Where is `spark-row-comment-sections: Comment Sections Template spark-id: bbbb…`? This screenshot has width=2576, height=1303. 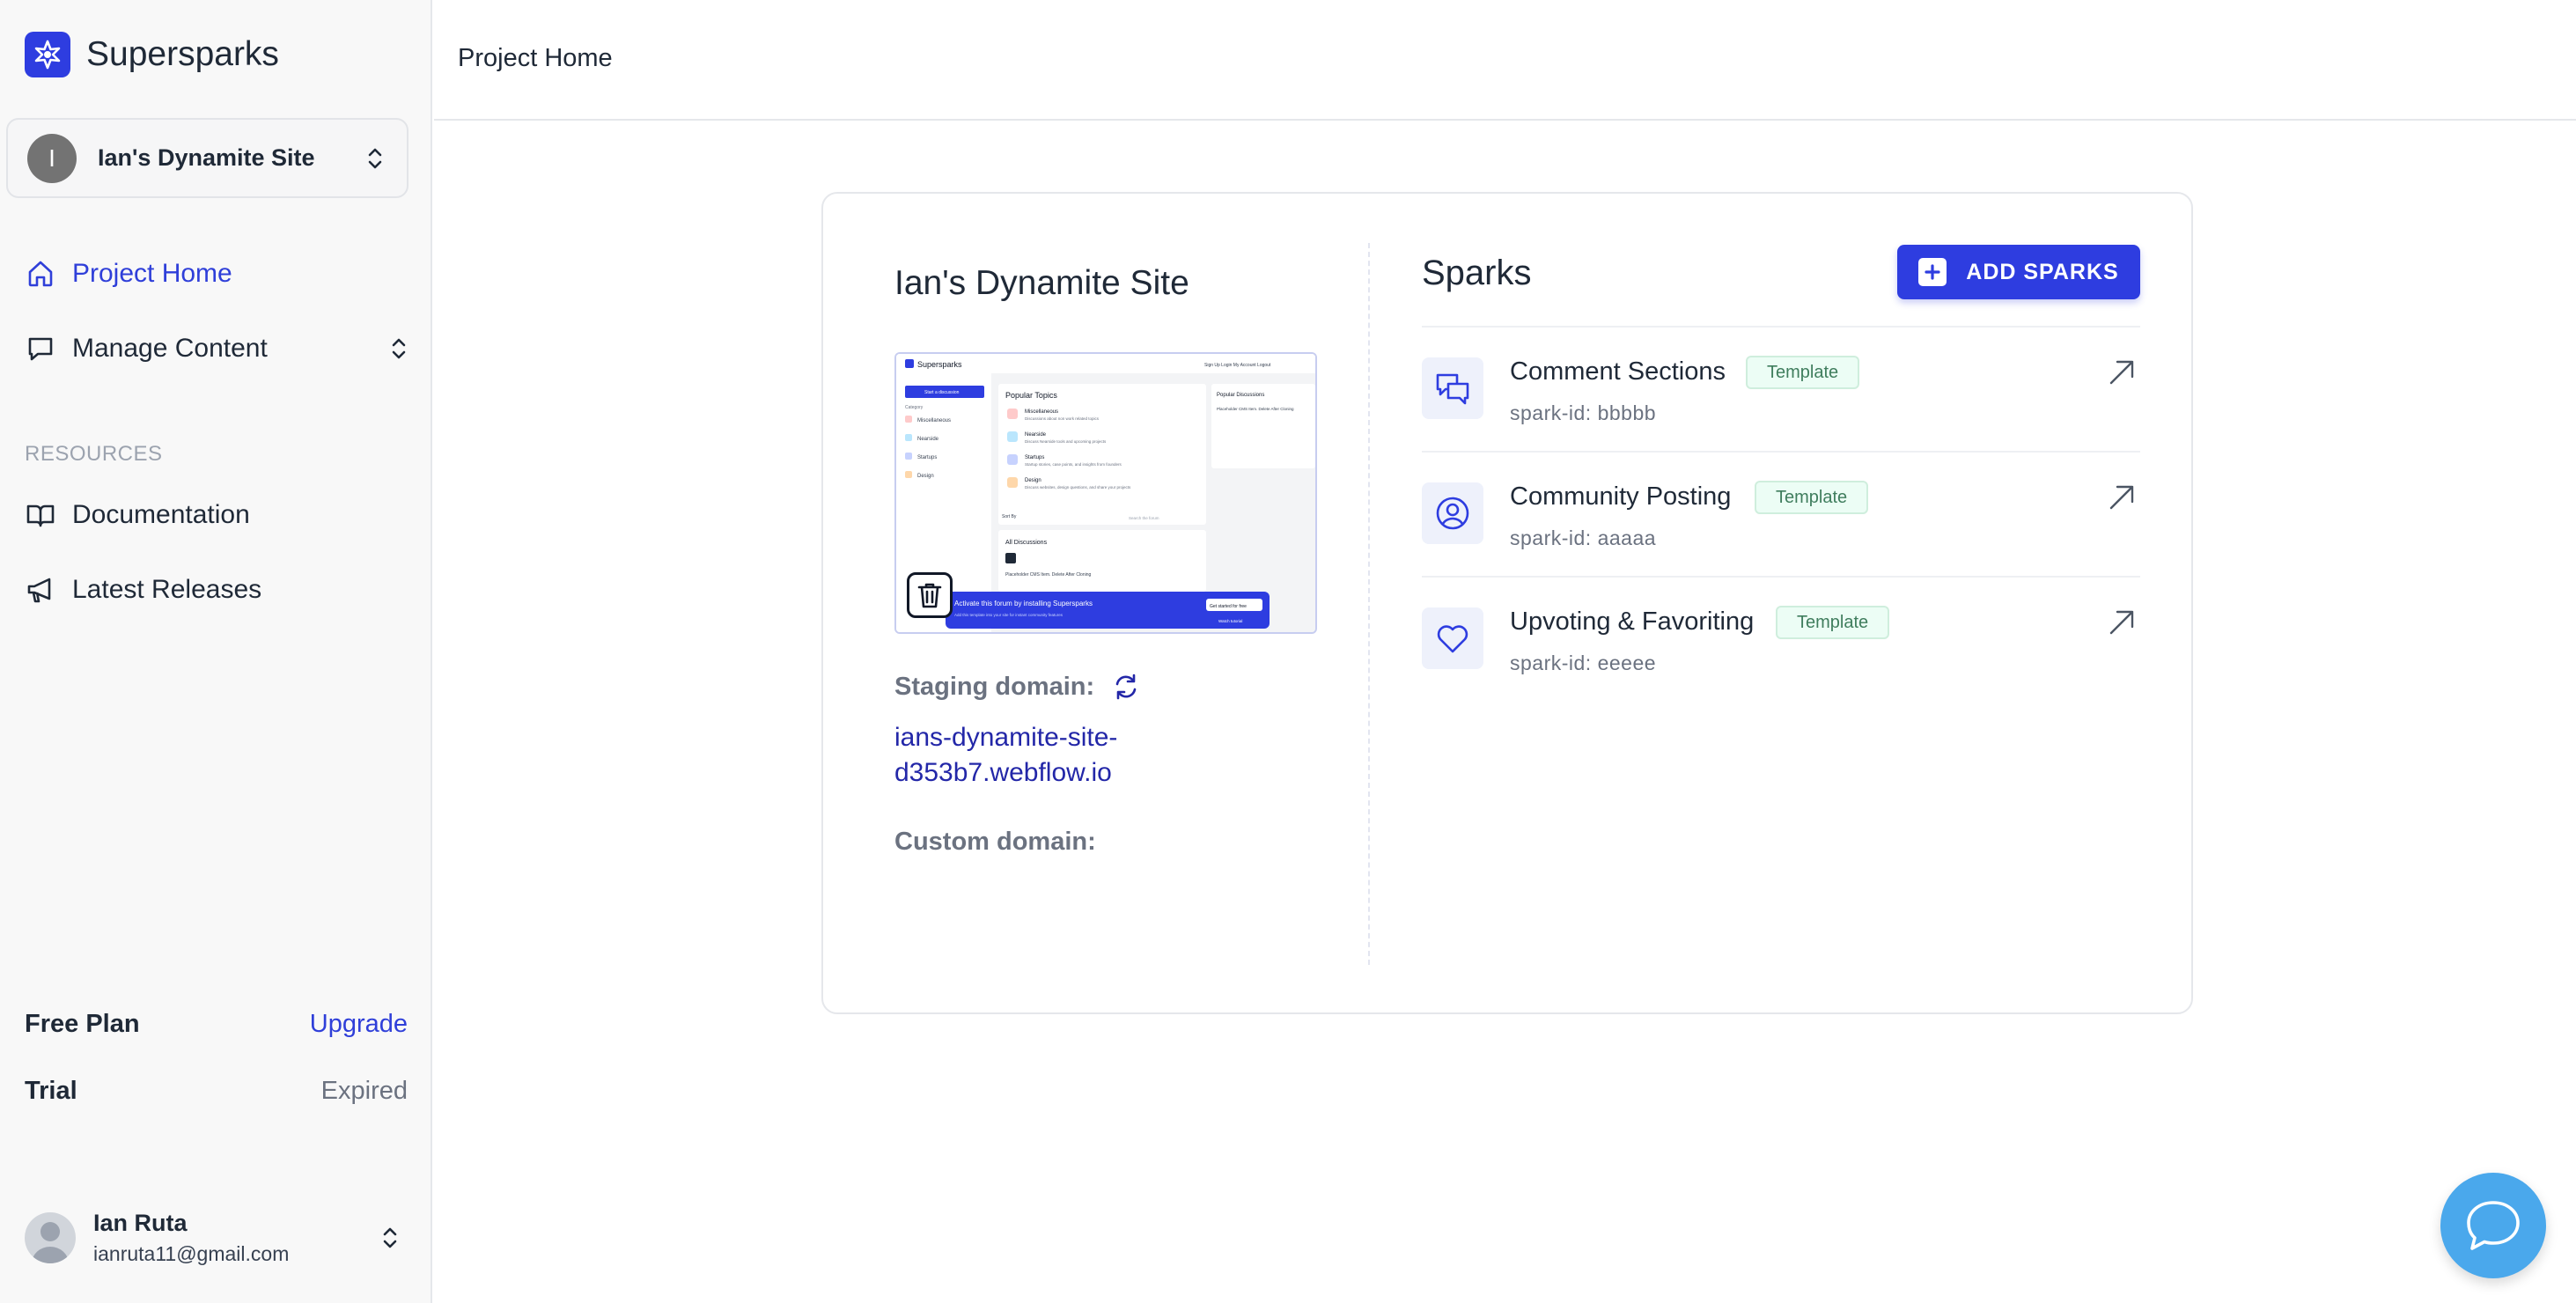
spark-row-comment-sections: Comment Sections Template spark-id: bbbb… is located at coordinates (1781, 388).